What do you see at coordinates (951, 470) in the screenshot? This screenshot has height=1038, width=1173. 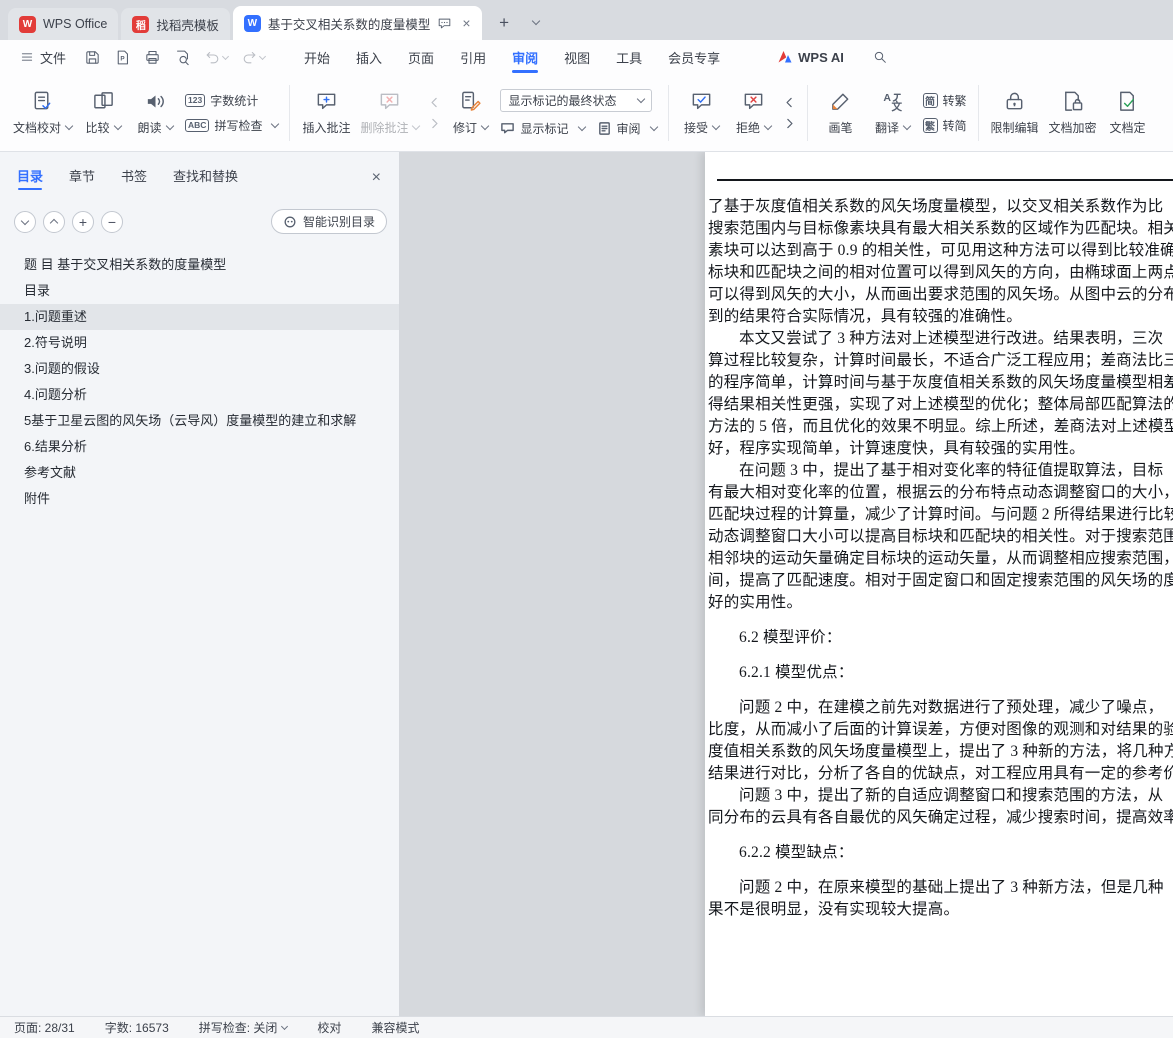 I see `document-text-line: 在问题 3 中，提出了基于相对变化率的特征值提取算法，目标` at bounding box center [951, 470].